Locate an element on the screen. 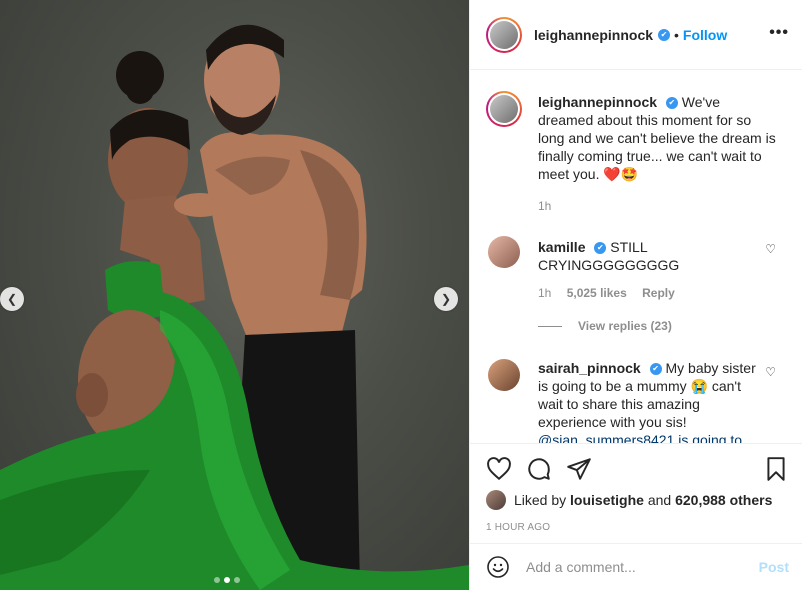 The width and height of the screenshot is (802, 590). caption-username: leighannepinnock is located at coordinates (597, 102).